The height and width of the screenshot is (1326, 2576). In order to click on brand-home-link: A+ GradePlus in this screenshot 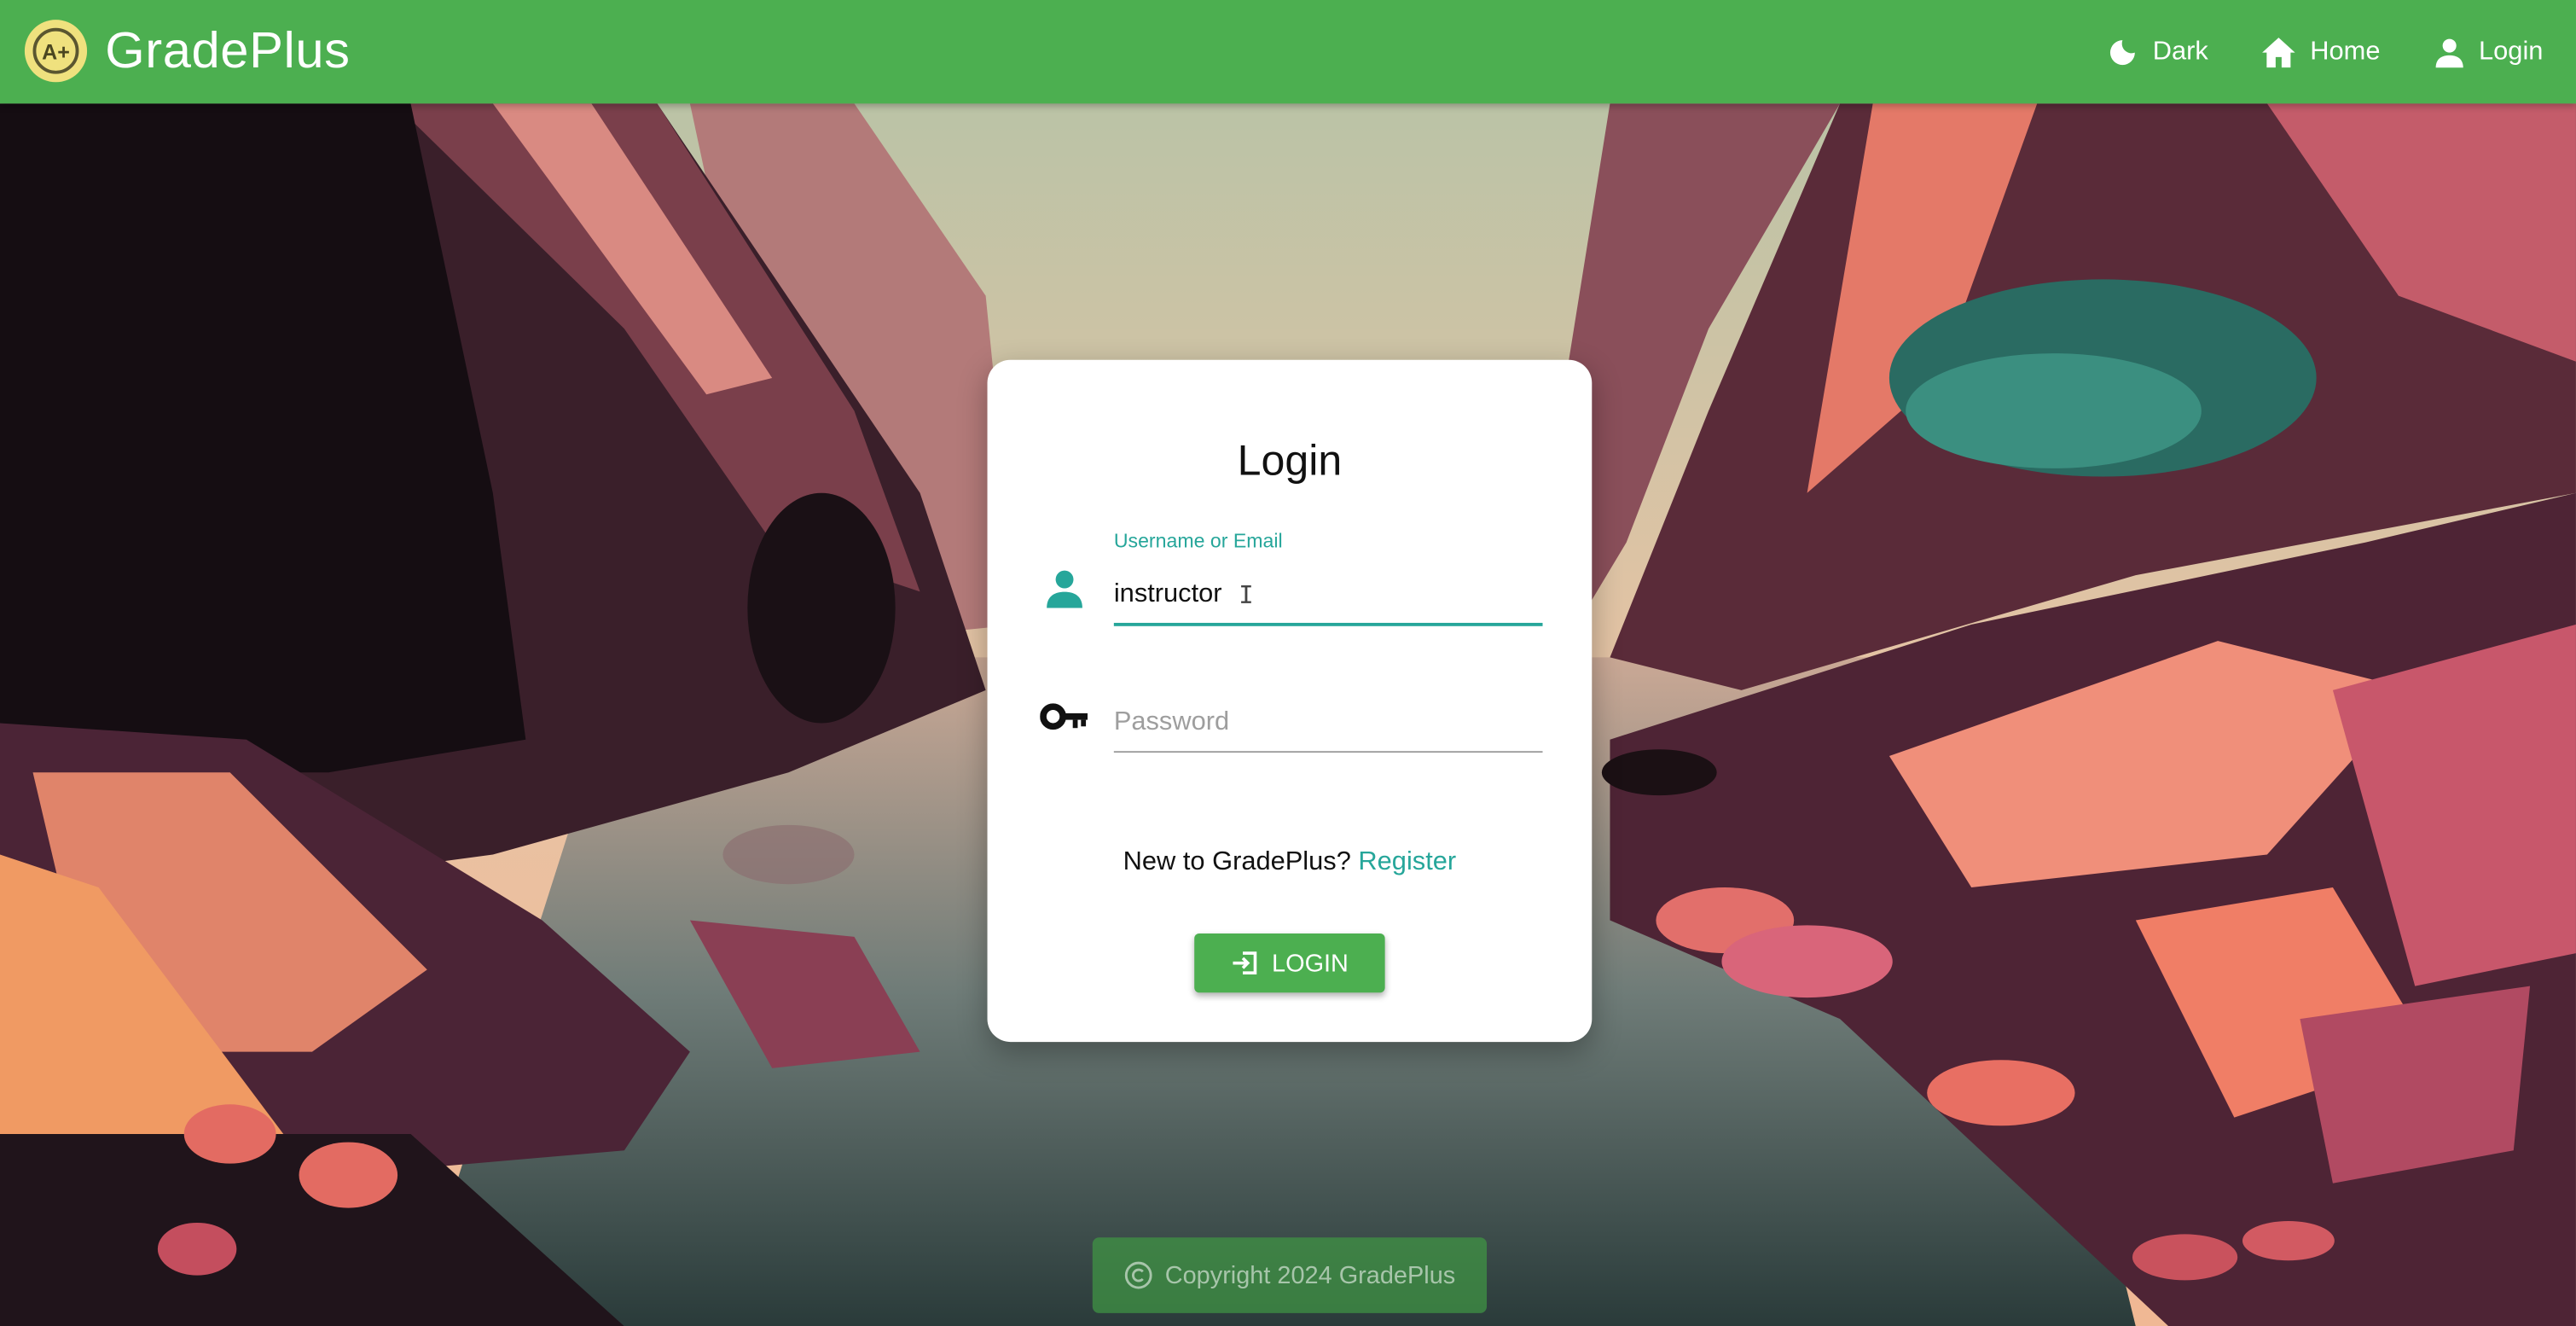, I will do `click(187, 51)`.